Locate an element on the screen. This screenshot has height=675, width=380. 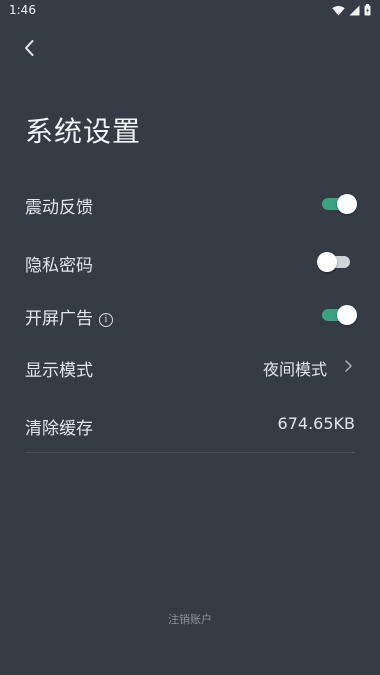
divider is located at coordinates (190, 452).